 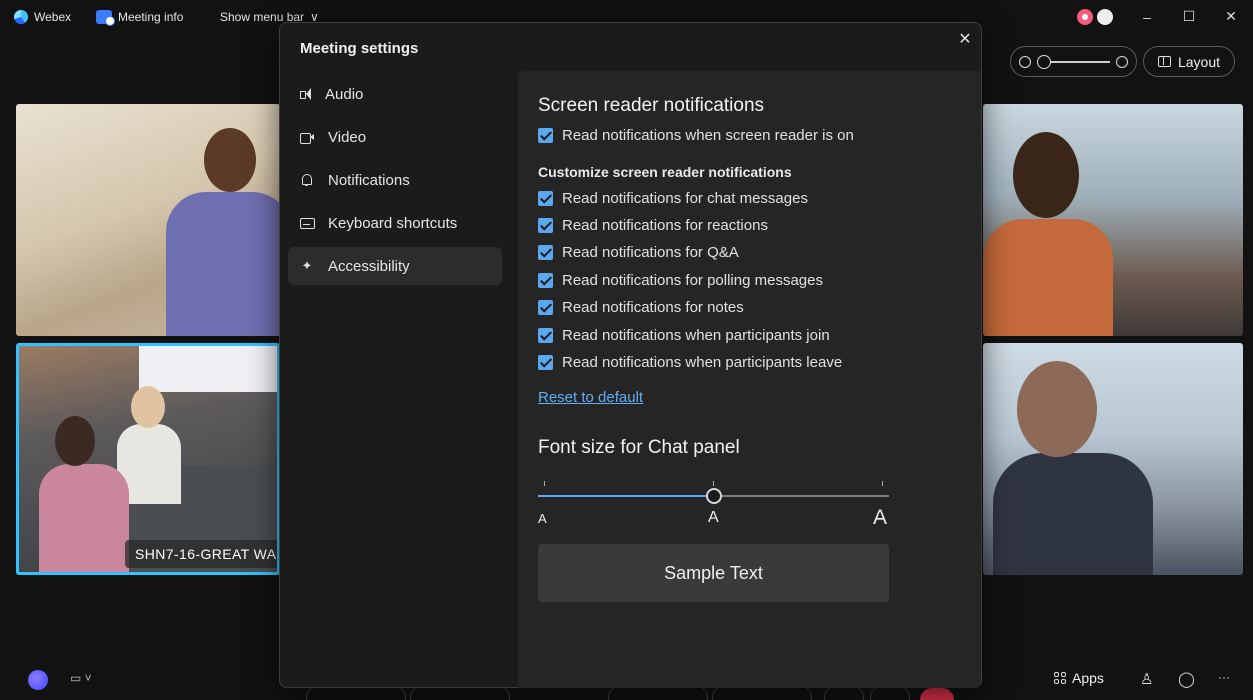 What do you see at coordinates (1158, 16) in the screenshot?
I see `window-controls: – ☐ ✕` at bounding box center [1158, 16].